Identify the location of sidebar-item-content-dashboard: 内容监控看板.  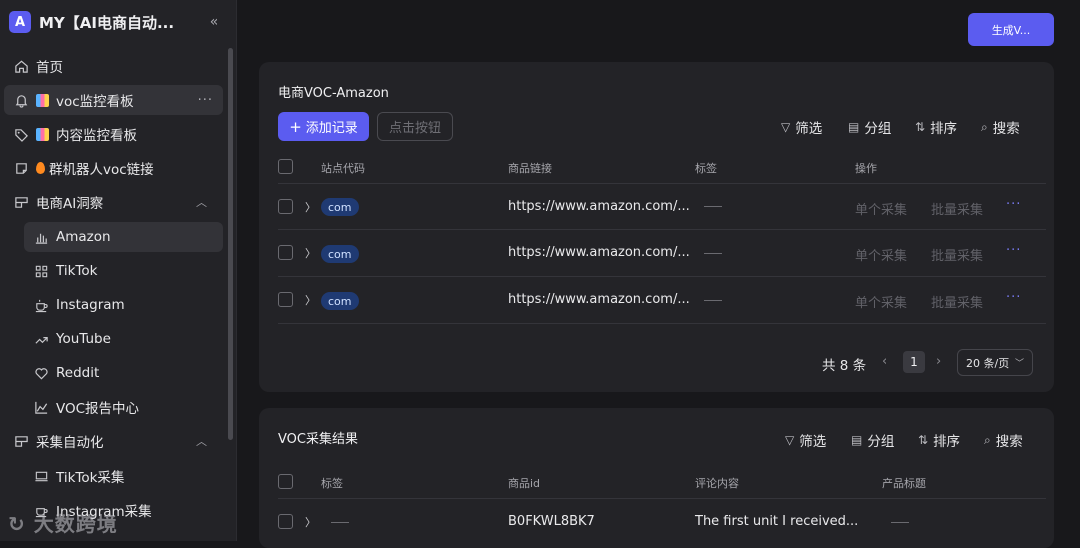
(115, 134).